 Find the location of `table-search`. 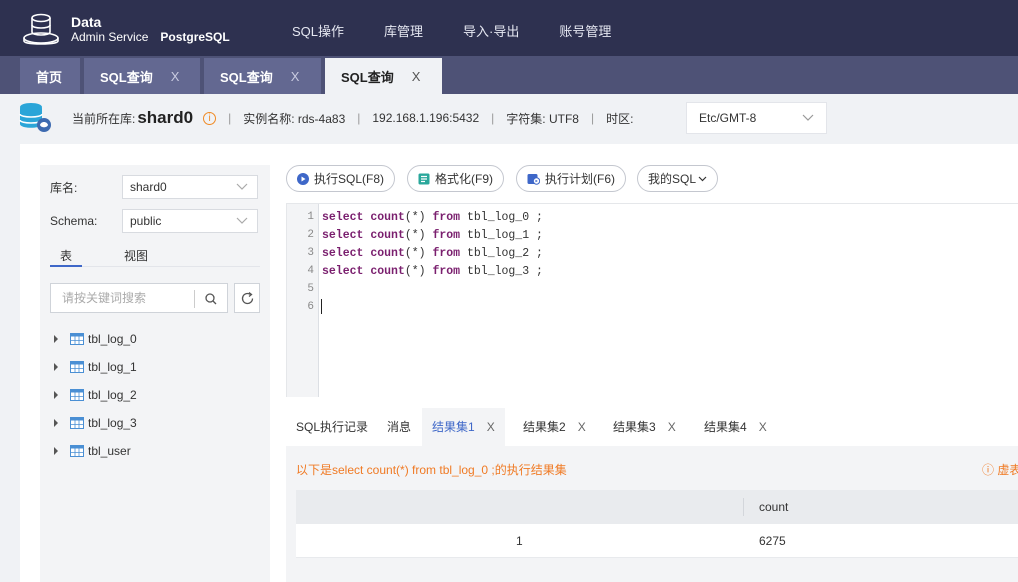

table-search is located at coordinates (139, 298).